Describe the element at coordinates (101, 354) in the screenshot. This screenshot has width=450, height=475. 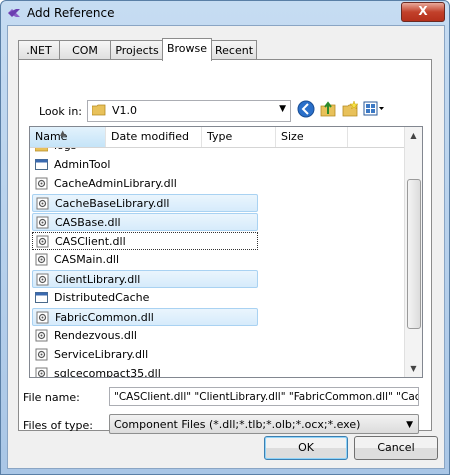
I see `file-name: ServiceLibrary.dll` at that location.